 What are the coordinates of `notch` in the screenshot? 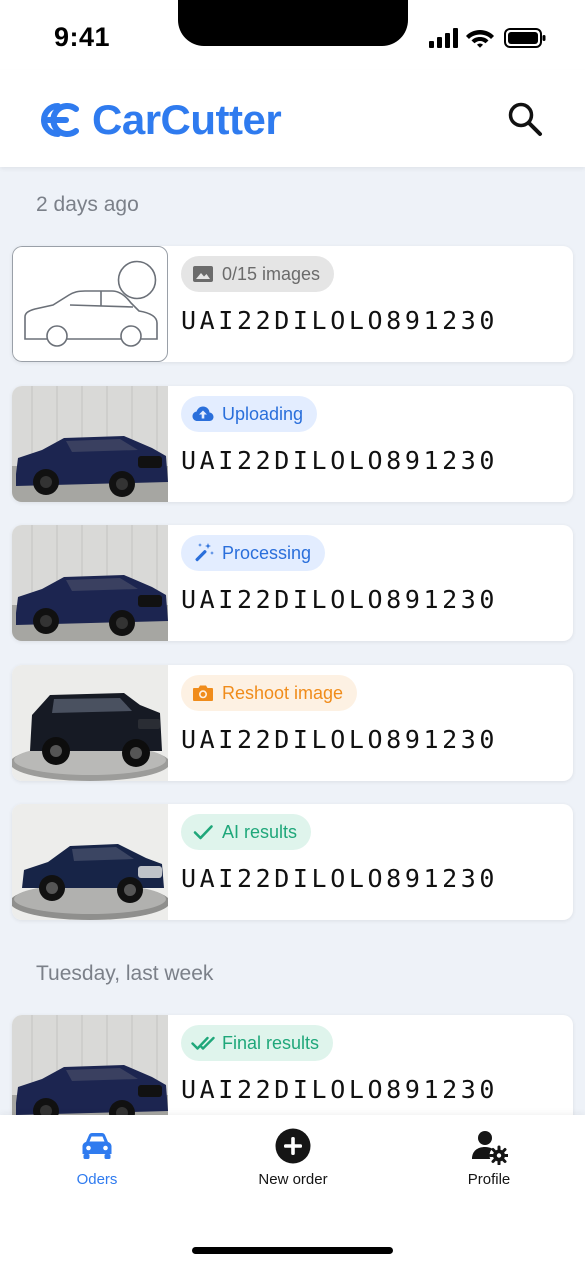 It's located at (293, 23).